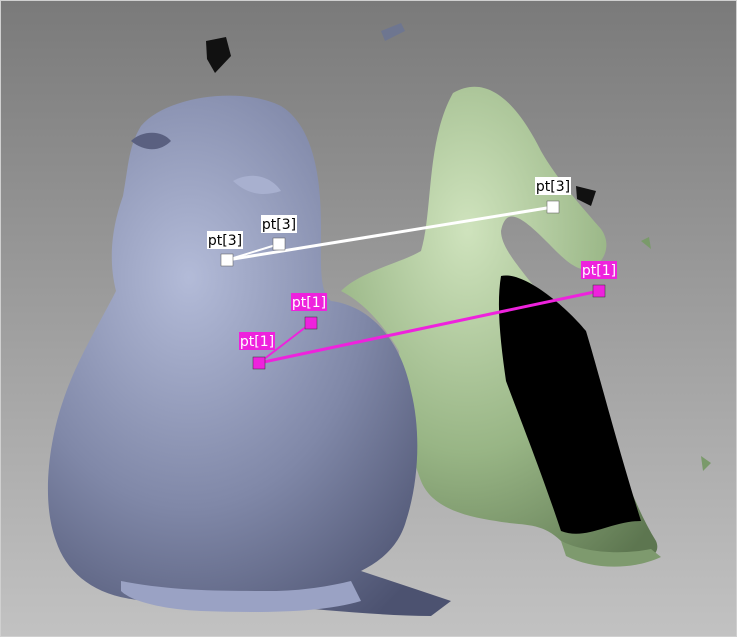 The height and width of the screenshot is (637, 737). What do you see at coordinates (553, 187) in the screenshot?
I see `pt3-target-label: pt[3]` at bounding box center [553, 187].